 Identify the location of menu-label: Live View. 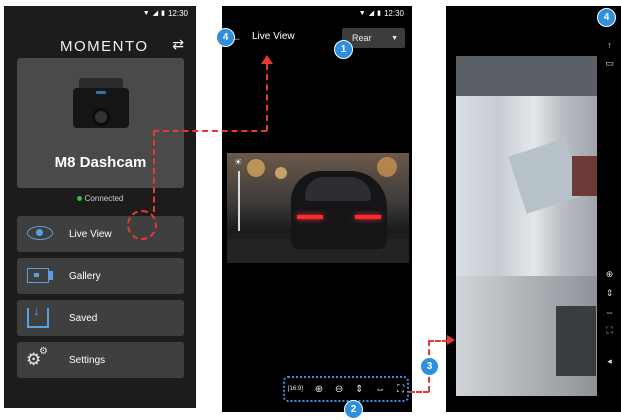
(90, 234).